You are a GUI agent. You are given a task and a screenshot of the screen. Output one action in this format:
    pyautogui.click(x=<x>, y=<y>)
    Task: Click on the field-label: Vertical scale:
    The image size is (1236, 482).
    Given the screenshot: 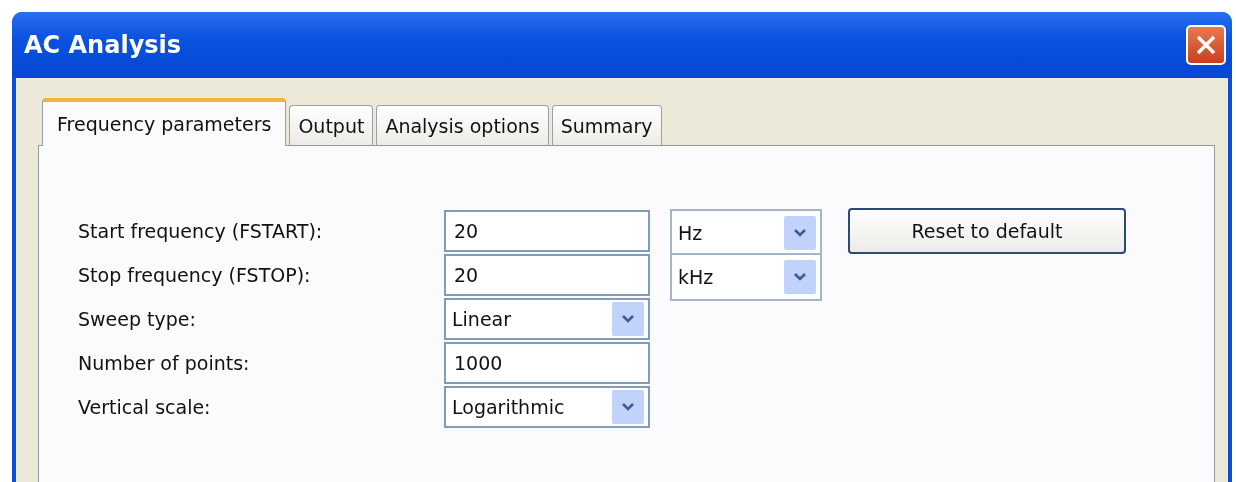 What is the action you would take?
    pyautogui.click(x=145, y=407)
    